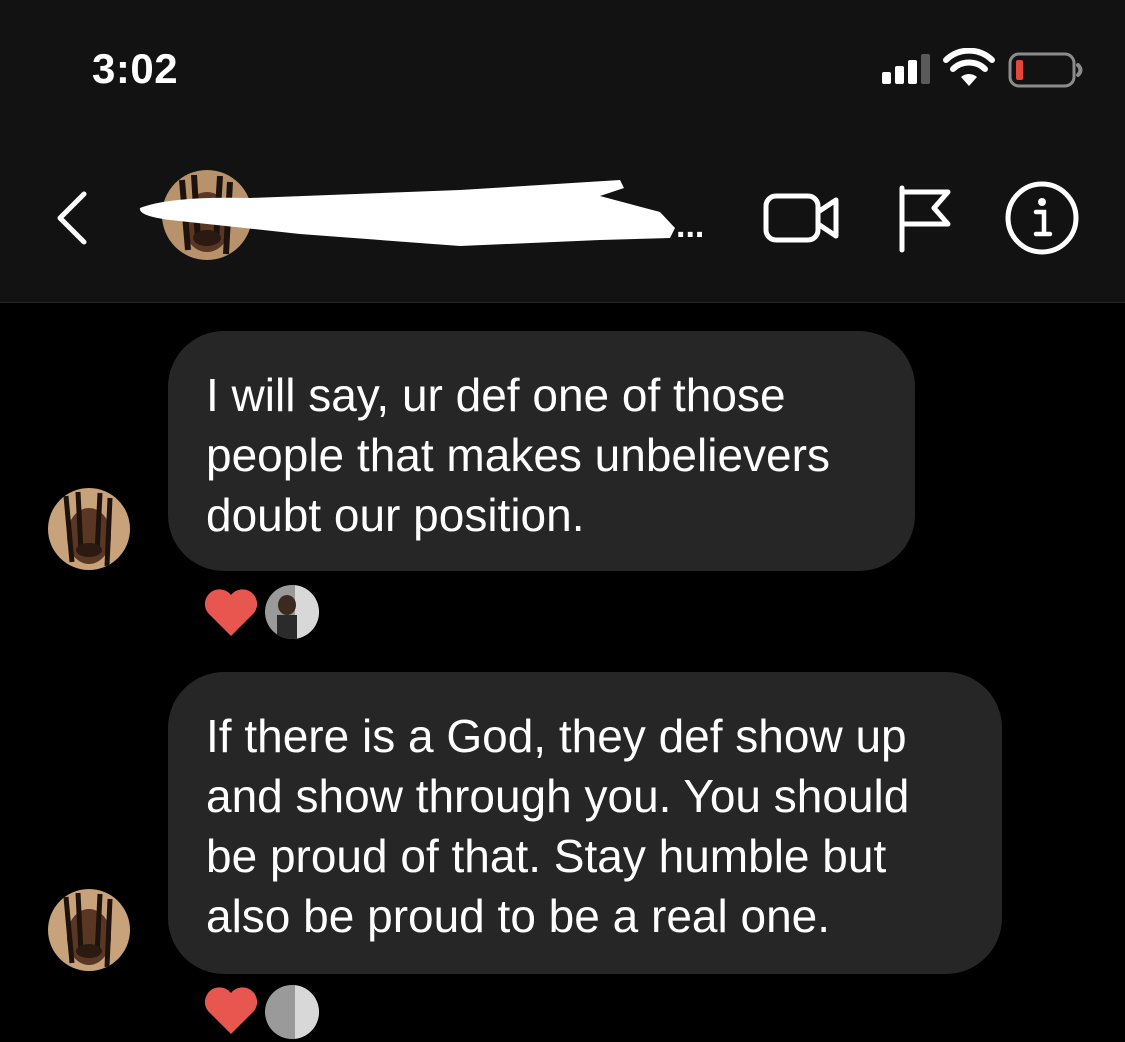 The height and width of the screenshot is (1042, 1125). I want to click on info-icon, so click(1042, 218).